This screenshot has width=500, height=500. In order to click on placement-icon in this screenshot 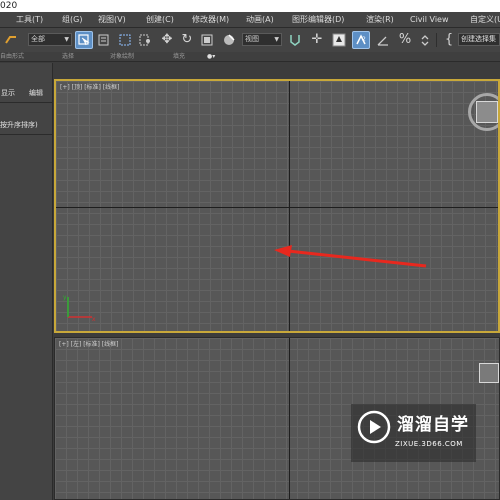, I will do `click(229, 40)`.